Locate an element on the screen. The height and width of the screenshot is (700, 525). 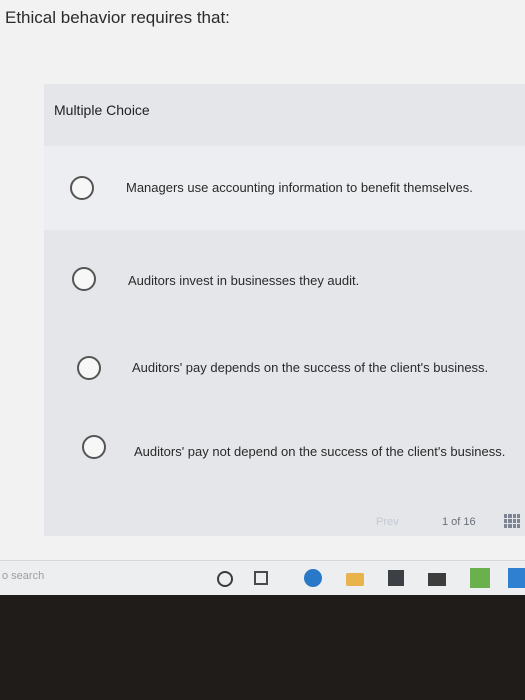
taskbar-search: o search is located at coordinates (23, 576).